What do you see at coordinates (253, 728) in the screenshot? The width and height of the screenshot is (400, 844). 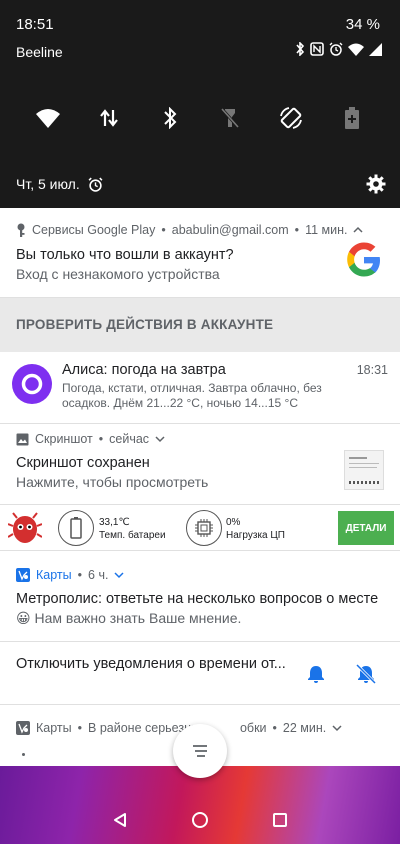 I see `notification-text-end: обки` at bounding box center [253, 728].